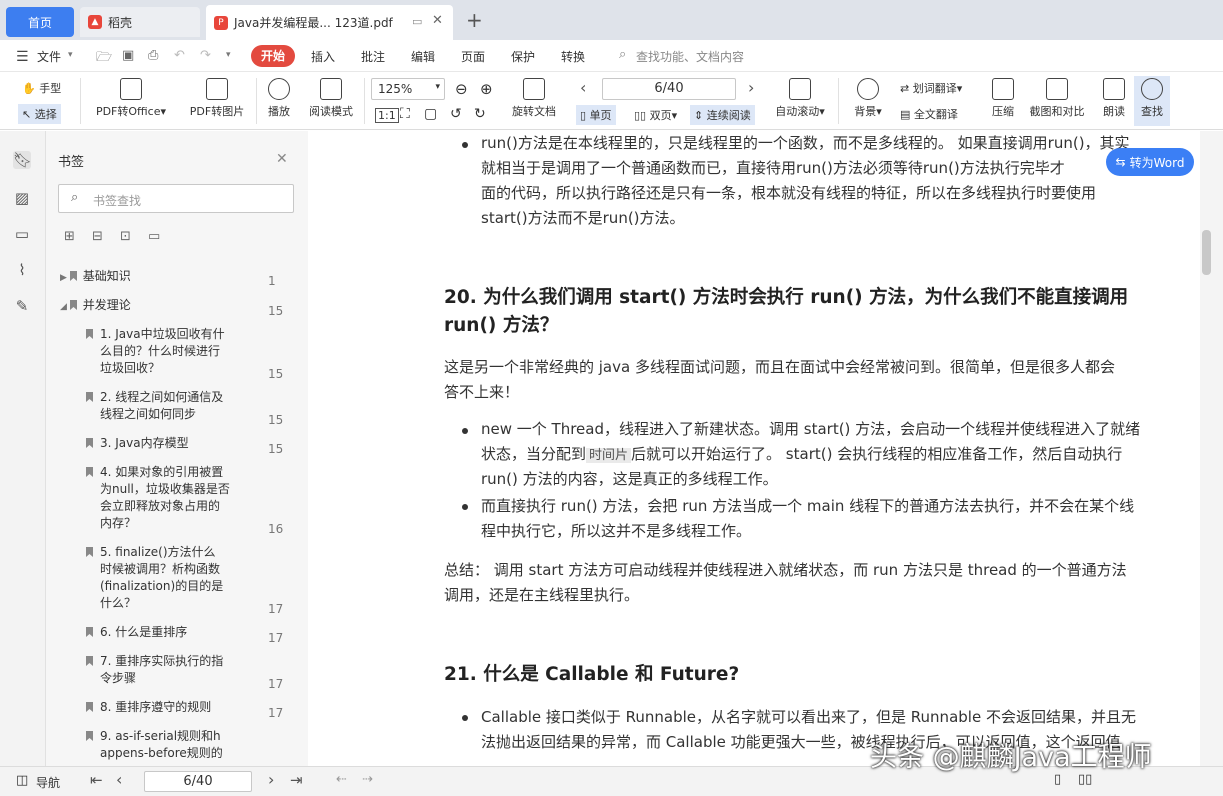 The height and width of the screenshot is (796, 1223). What do you see at coordinates (128, 55) in the screenshot?
I see `save-icon: ▣` at bounding box center [128, 55].